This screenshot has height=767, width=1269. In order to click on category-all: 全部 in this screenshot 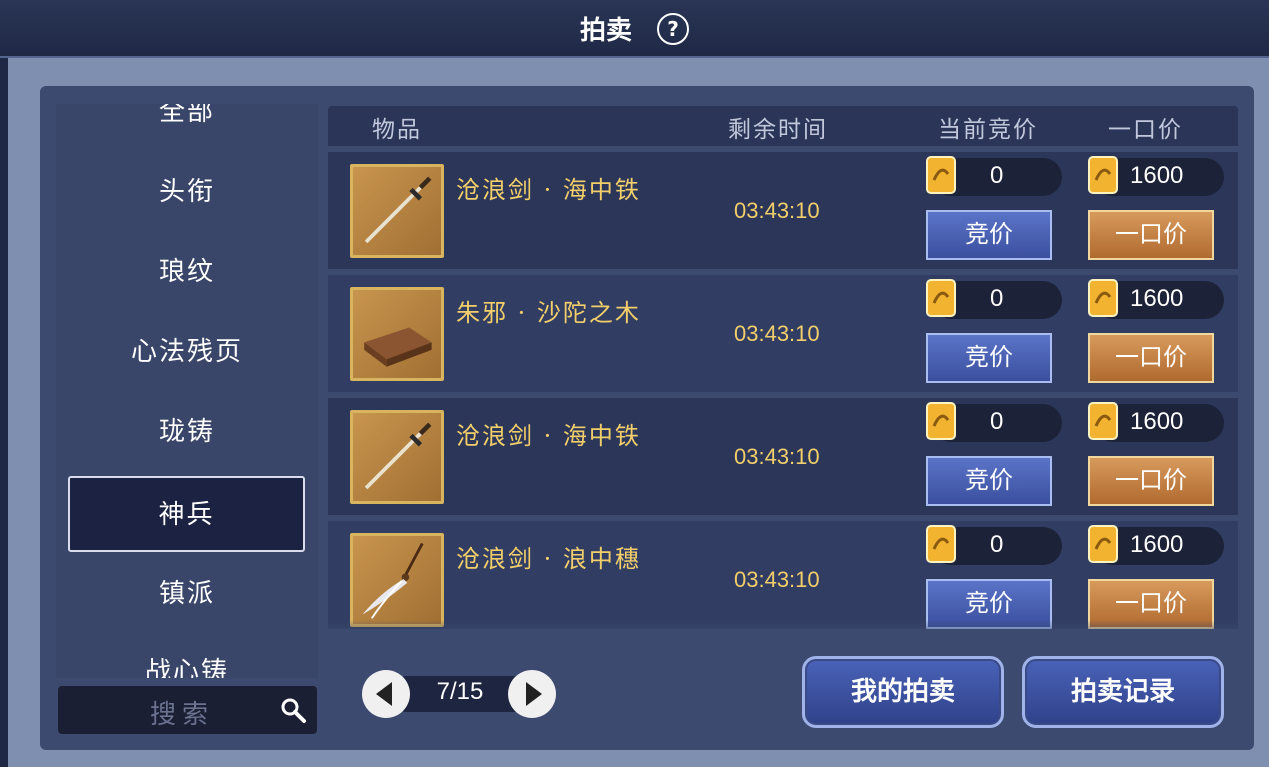, I will do `click(187, 123)`.